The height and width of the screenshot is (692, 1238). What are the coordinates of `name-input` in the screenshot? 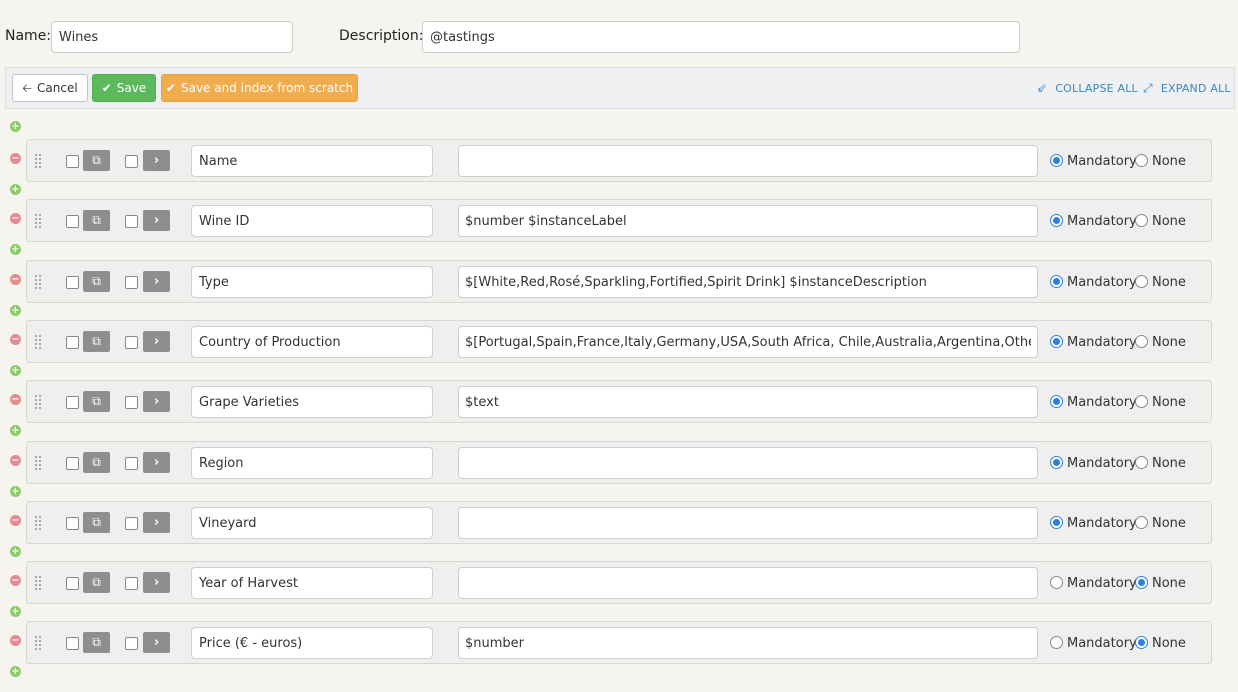 It's located at (172, 37).